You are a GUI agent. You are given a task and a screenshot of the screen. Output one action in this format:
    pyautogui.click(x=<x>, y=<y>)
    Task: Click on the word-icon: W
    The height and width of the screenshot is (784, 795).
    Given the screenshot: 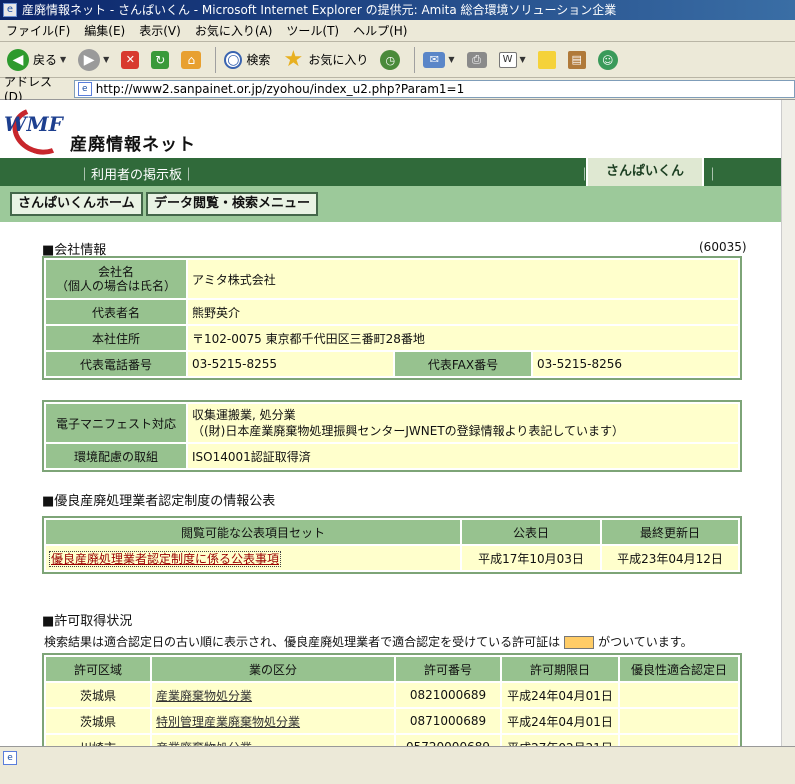 What is the action you would take?
    pyautogui.click(x=507, y=59)
    